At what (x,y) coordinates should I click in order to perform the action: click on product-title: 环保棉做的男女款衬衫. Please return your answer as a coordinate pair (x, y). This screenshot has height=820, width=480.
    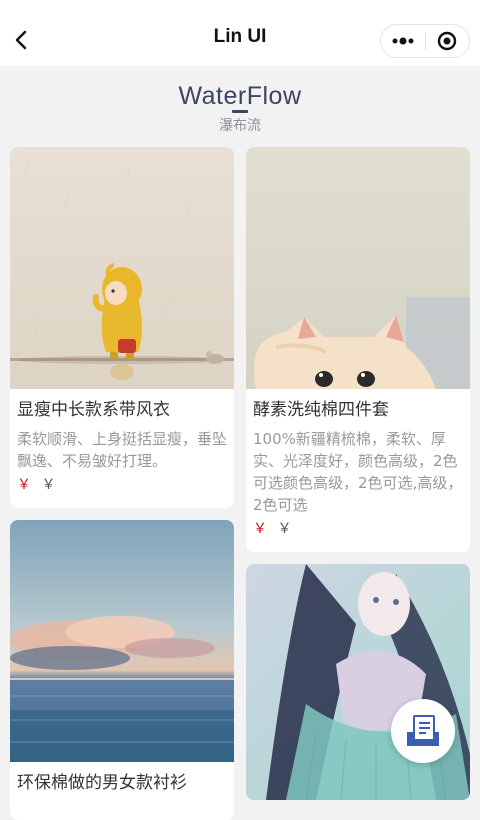
    Looking at the image, I should click on (102, 783).